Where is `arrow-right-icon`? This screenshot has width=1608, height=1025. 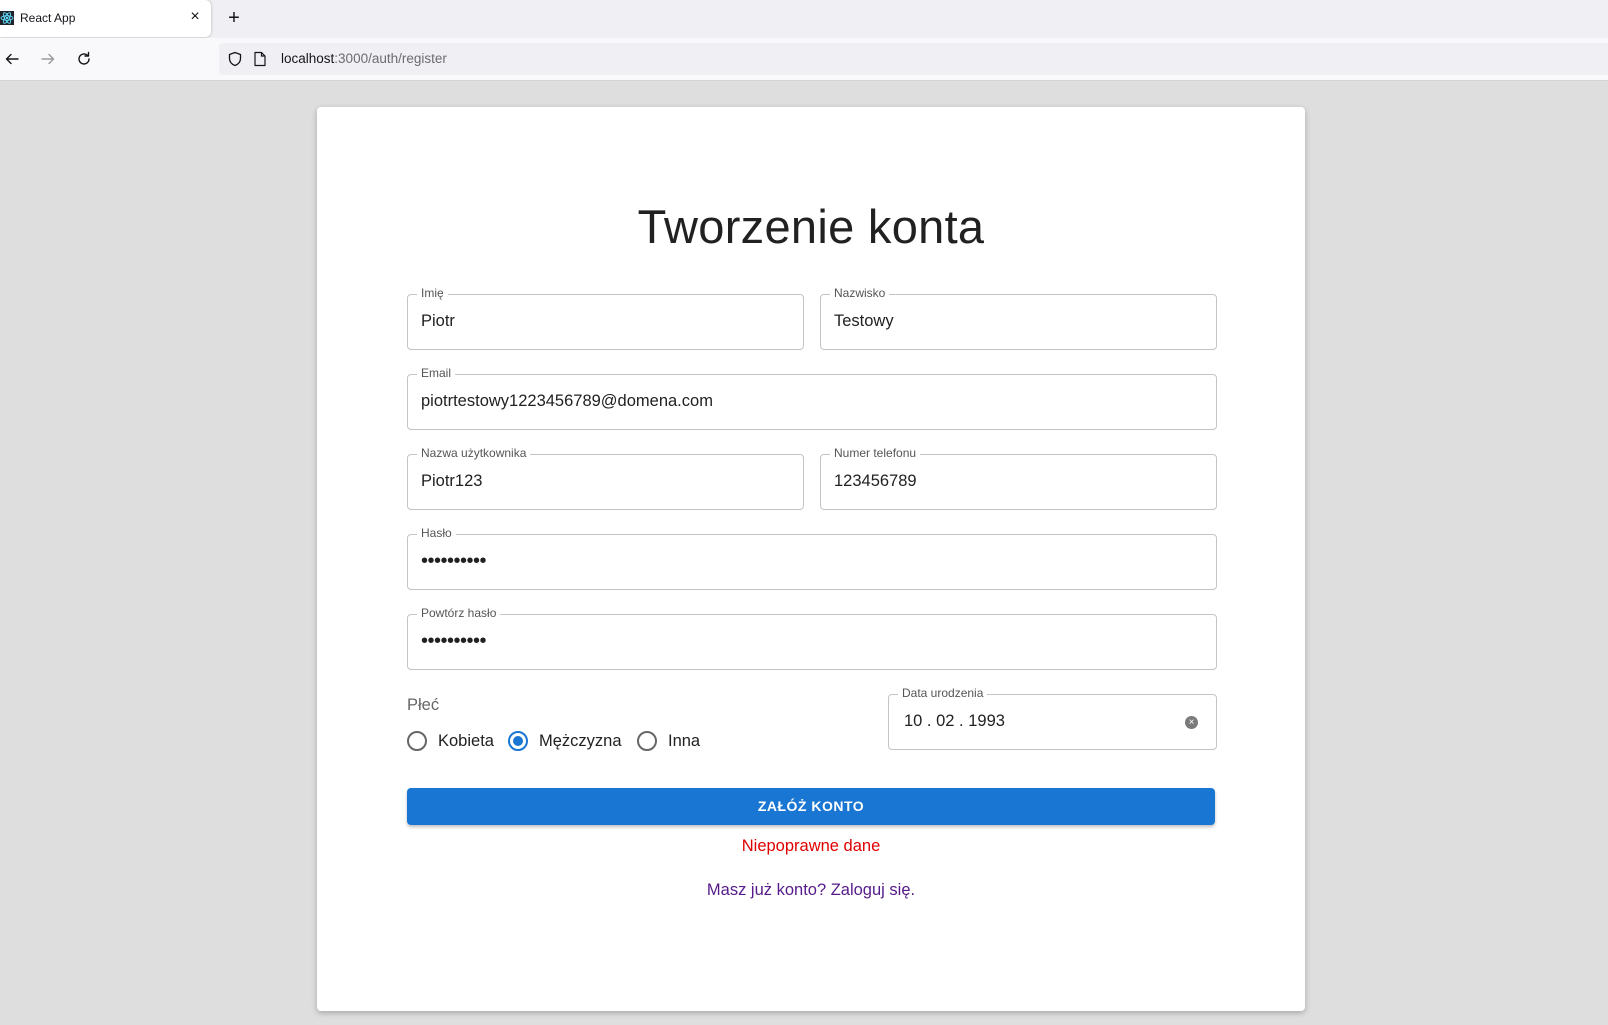 arrow-right-icon is located at coordinates (48, 59).